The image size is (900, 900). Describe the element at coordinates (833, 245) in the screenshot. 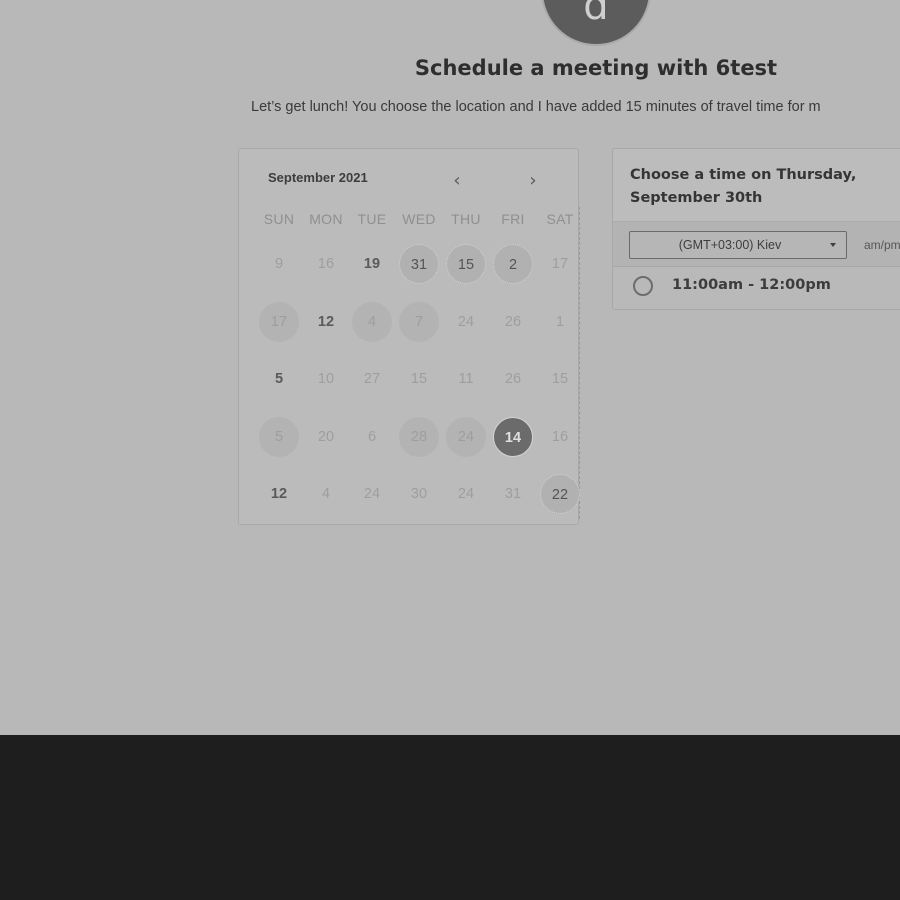

I see `caret-down-icon` at that location.